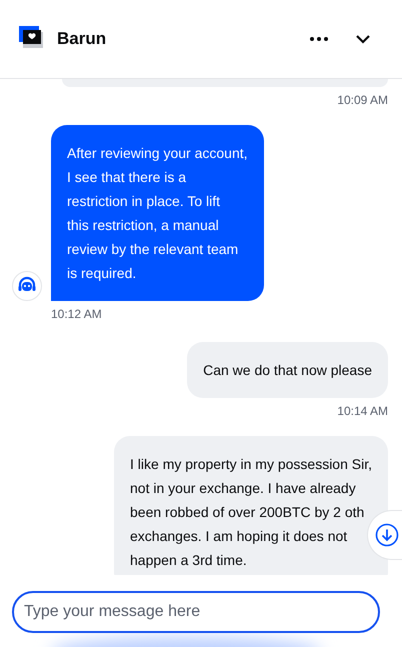  I want to click on agent-avatar-icon, so click(27, 286).